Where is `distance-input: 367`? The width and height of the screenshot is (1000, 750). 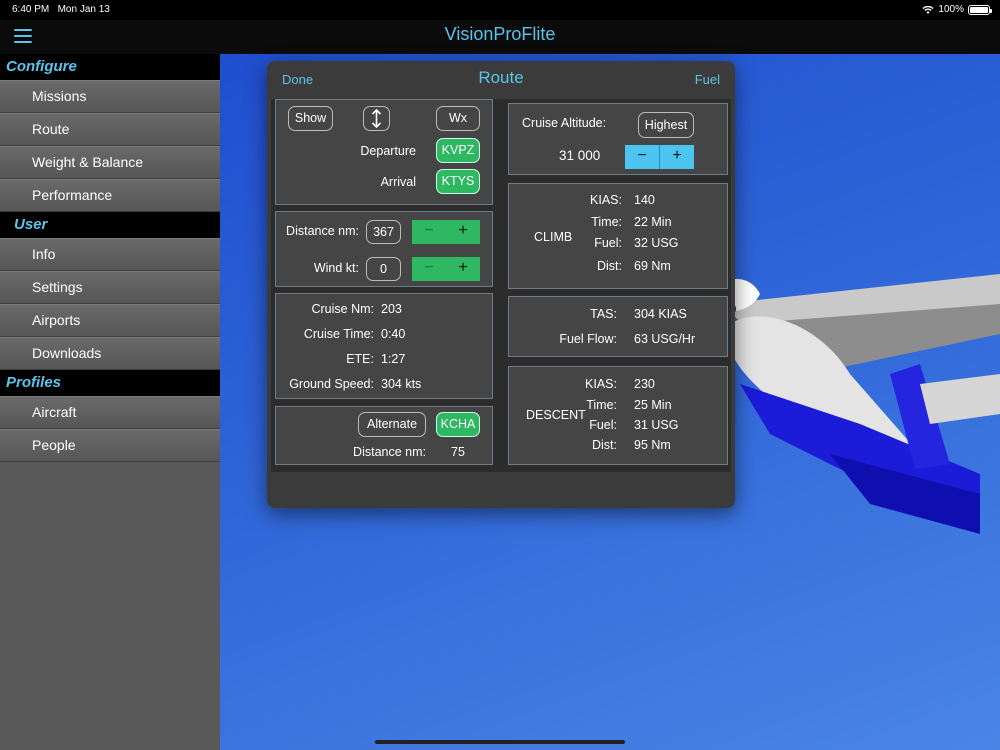 distance-input: 367 is located at coordinates (383, 232).